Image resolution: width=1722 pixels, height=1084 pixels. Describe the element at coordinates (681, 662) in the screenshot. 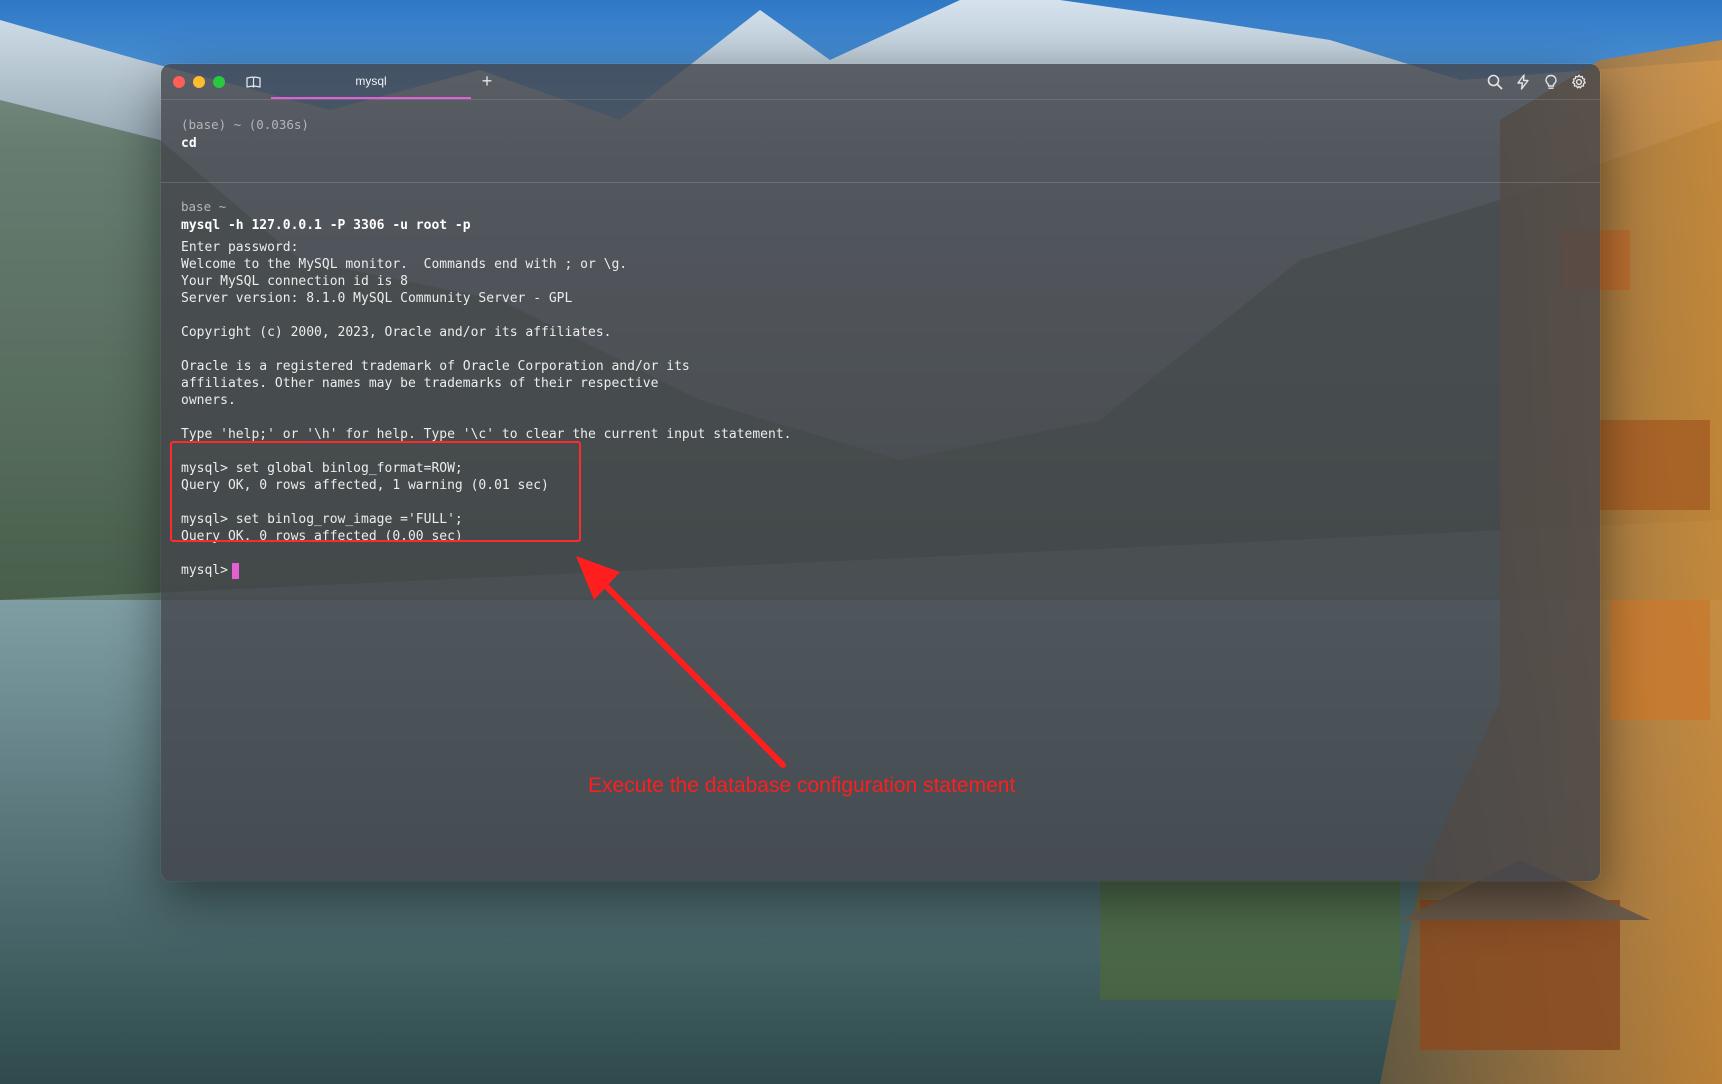

I see `annotation-arrow` at that location.